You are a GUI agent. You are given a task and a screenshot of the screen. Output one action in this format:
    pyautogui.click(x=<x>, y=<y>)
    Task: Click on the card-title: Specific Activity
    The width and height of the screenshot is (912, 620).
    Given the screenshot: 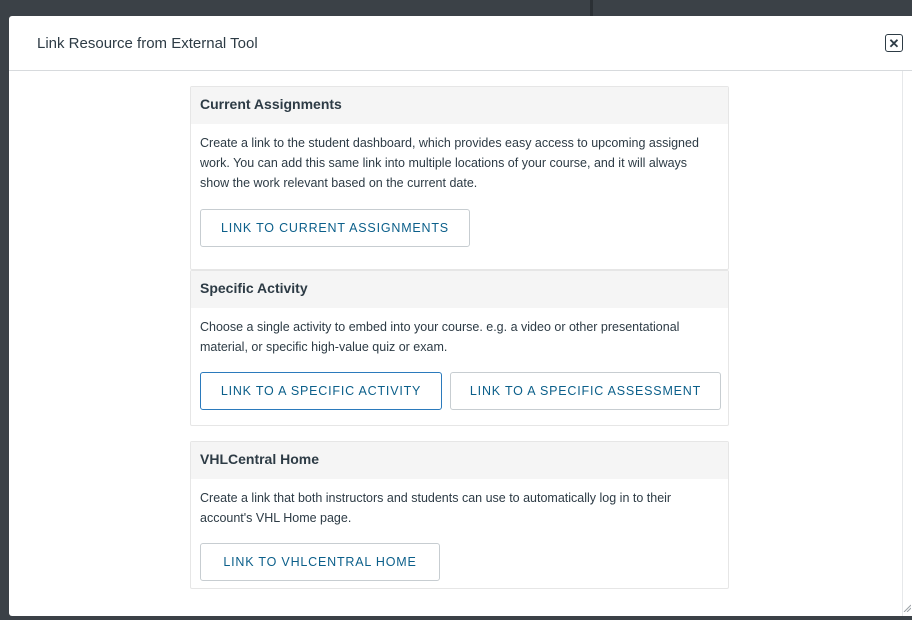 What is the action you would take?
    pyautogui.click(x=459, y=289)
    